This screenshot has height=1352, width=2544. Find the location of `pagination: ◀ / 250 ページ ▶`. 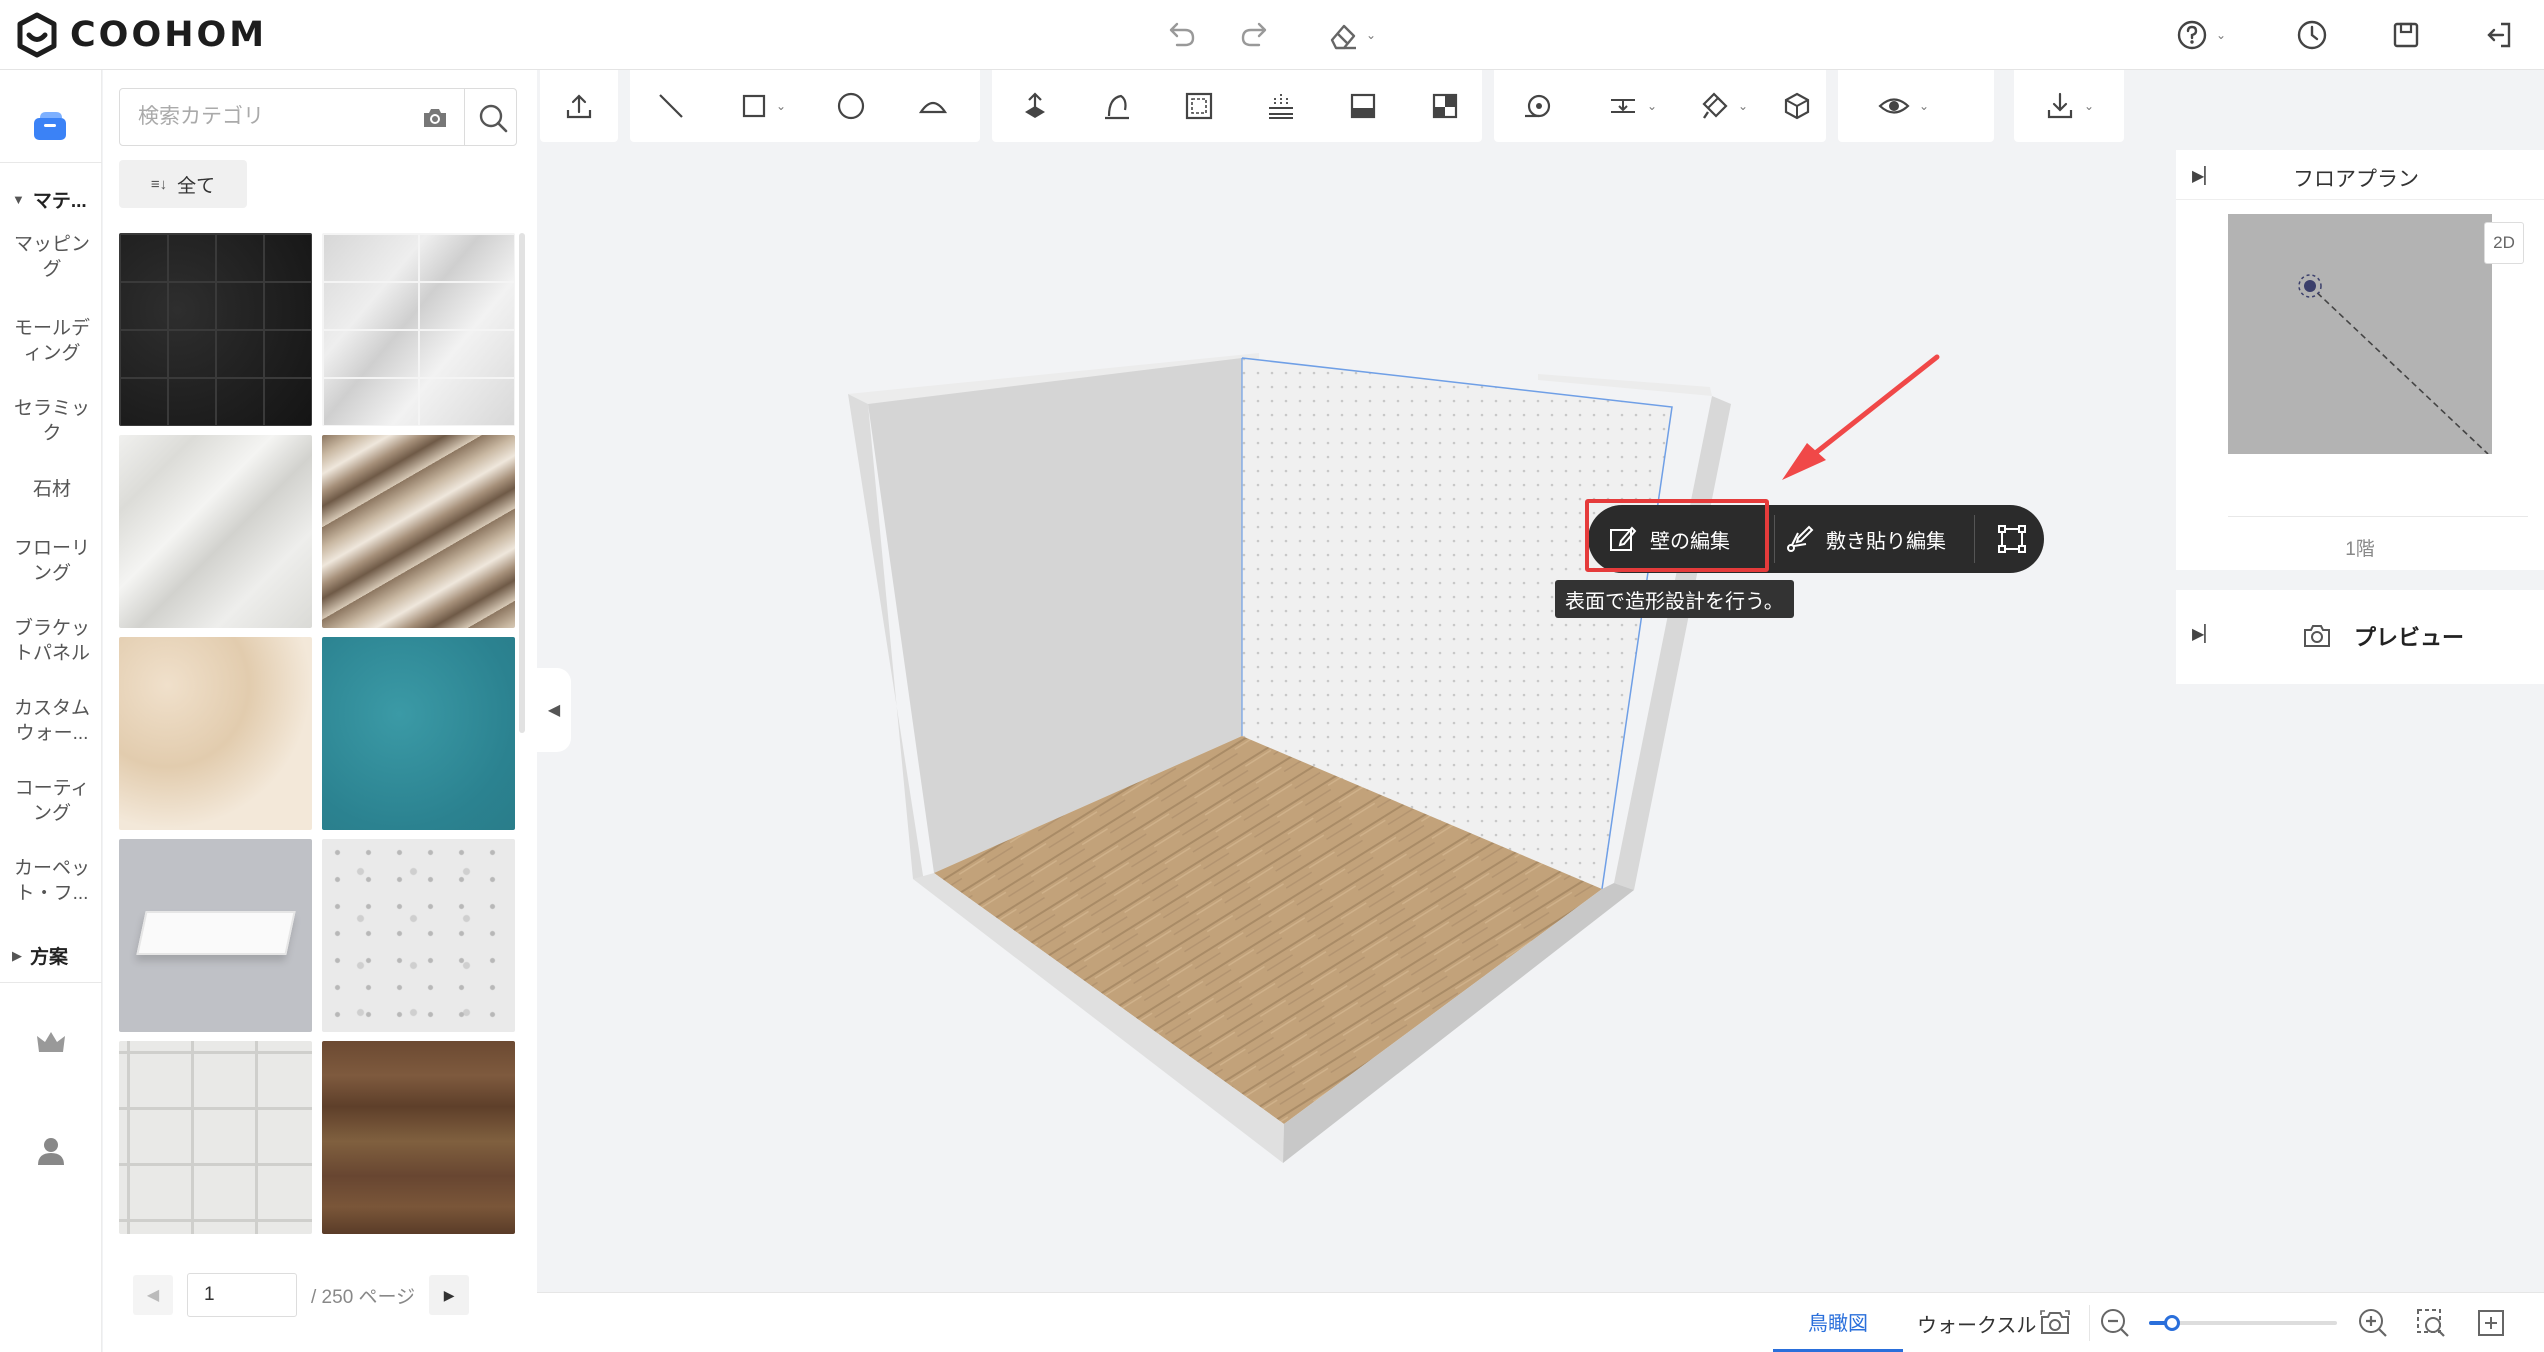

pagination: ◀ / 250 ページ ▶ is located at coordinates (323, 1295).